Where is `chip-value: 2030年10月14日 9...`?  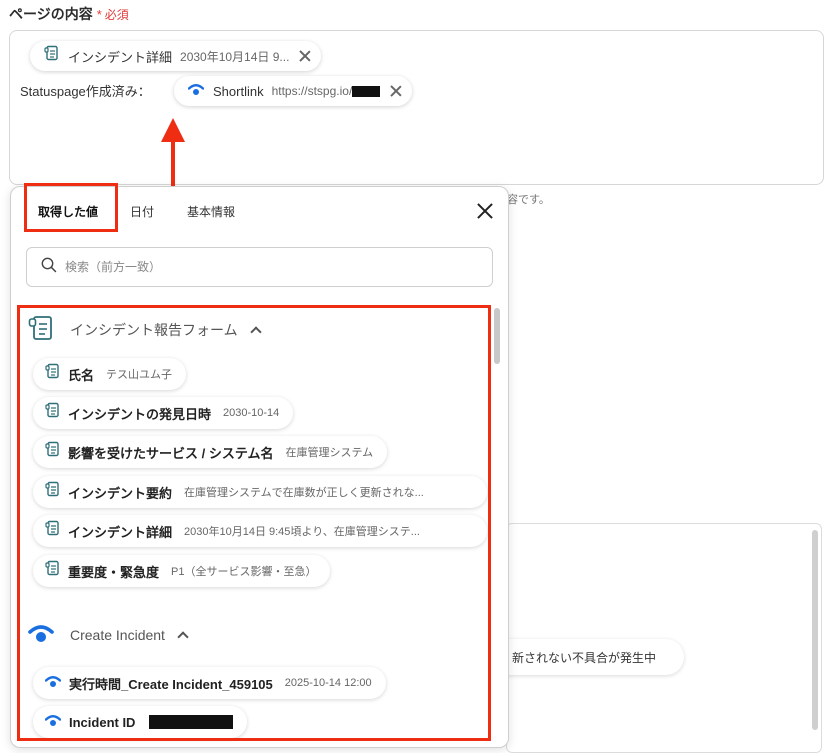
chip-value: 2030年10月14日 9... is located at coordinates (235, 56).